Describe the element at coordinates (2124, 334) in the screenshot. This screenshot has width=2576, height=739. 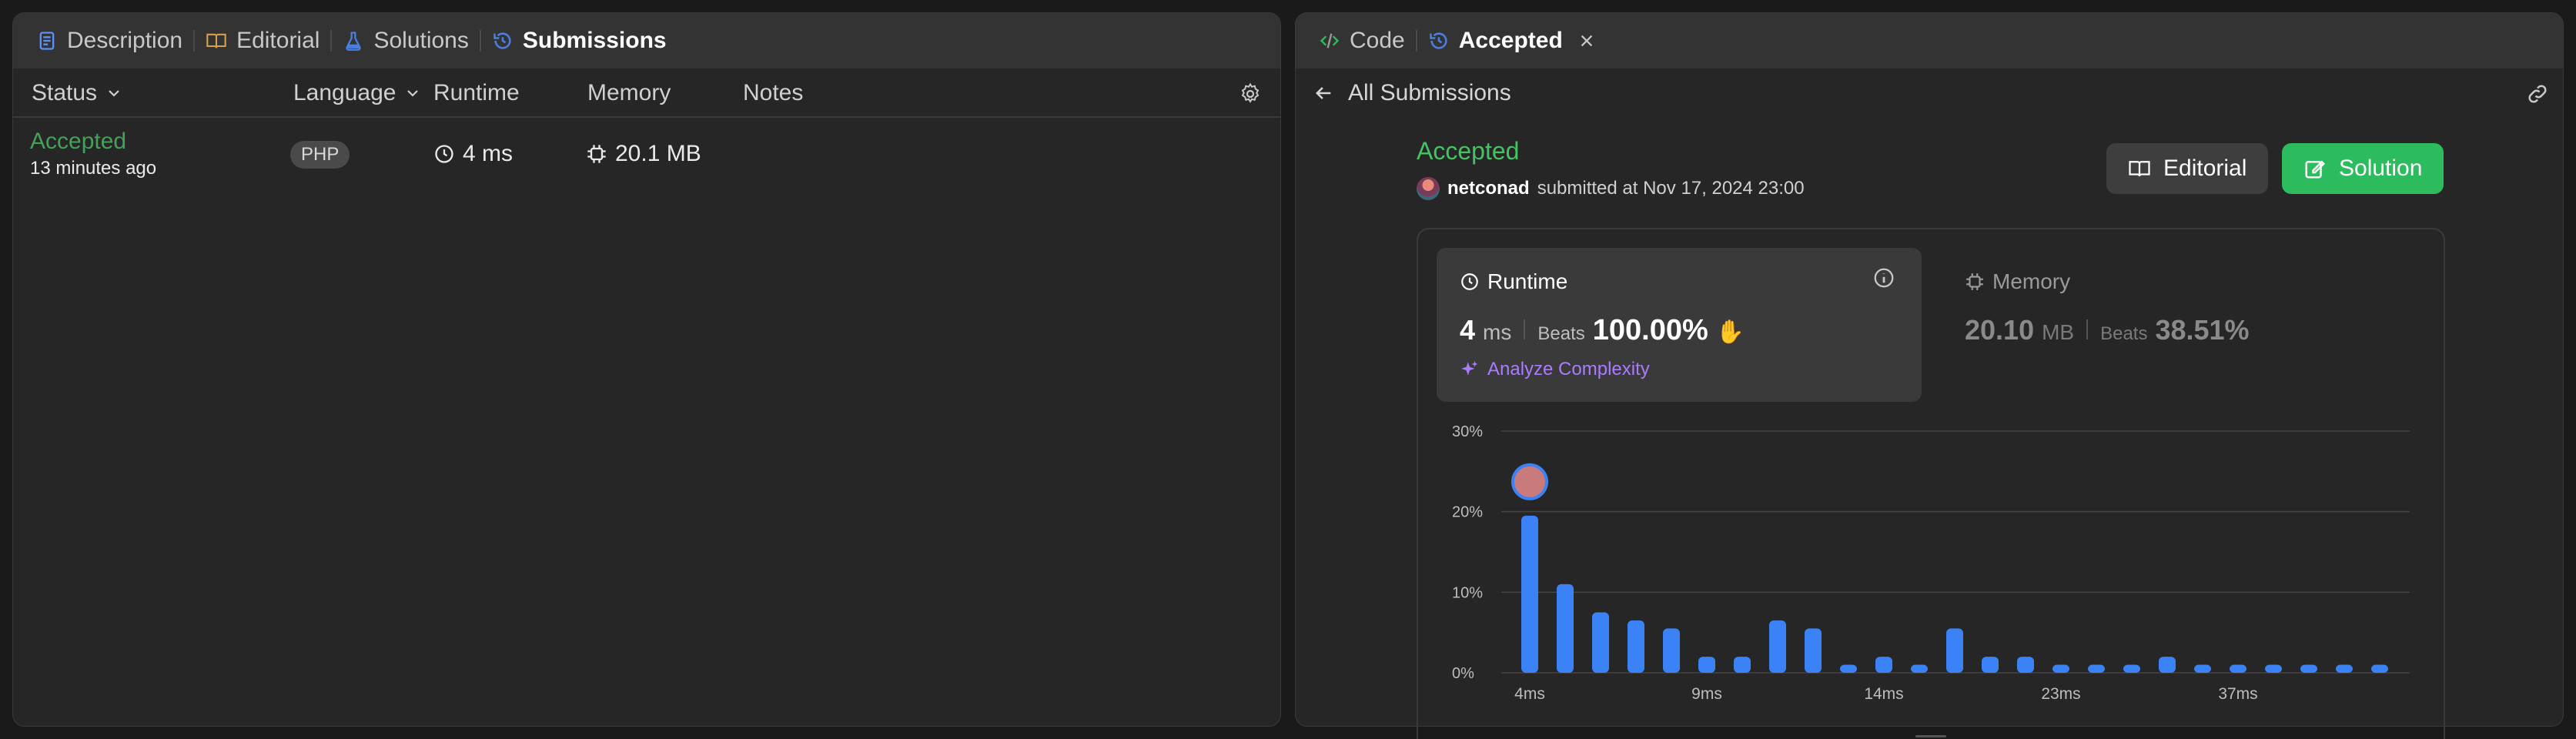
I see `memory-beats-label: Beats` at that location.